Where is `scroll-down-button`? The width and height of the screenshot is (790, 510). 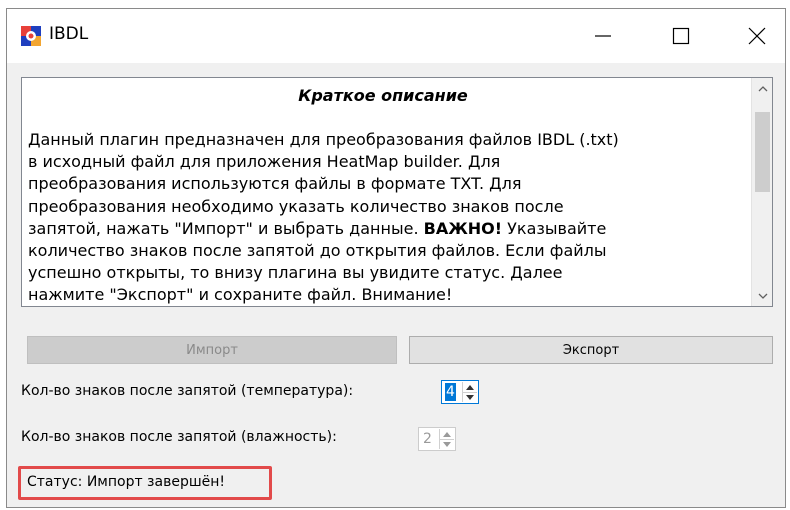
scroll-down-button is located at coordinates (762, 295).